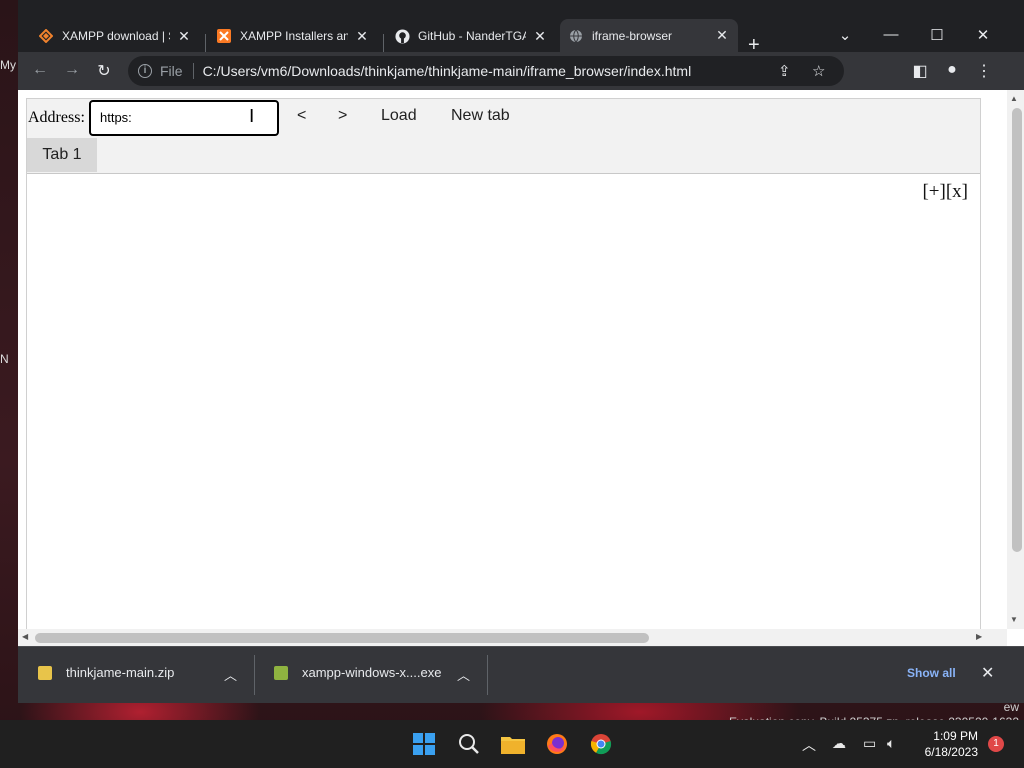 This screenshot has height=768, width=1024. I want to click on download-filename: thinkjame-main.zip, so click(120, 672).